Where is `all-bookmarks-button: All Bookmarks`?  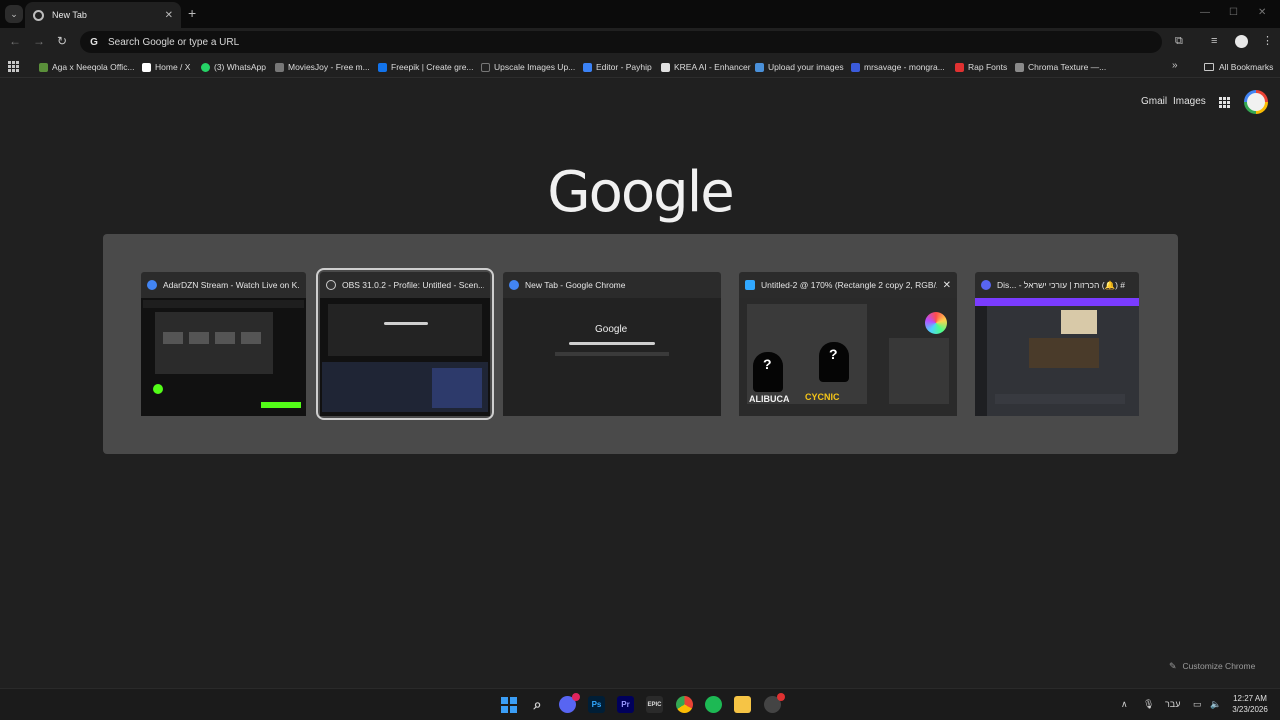 all-bookmarks-button: All Bookmarks is located at coordinates (1238, 67).